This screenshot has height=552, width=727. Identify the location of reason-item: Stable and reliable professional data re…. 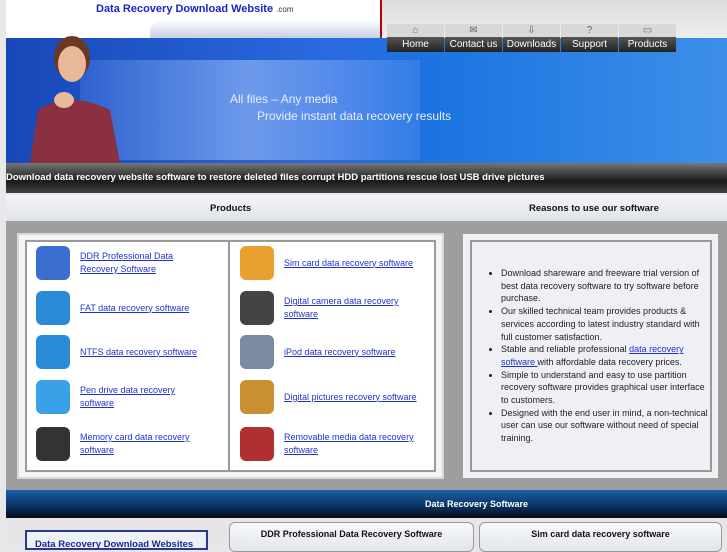
(607, 355).